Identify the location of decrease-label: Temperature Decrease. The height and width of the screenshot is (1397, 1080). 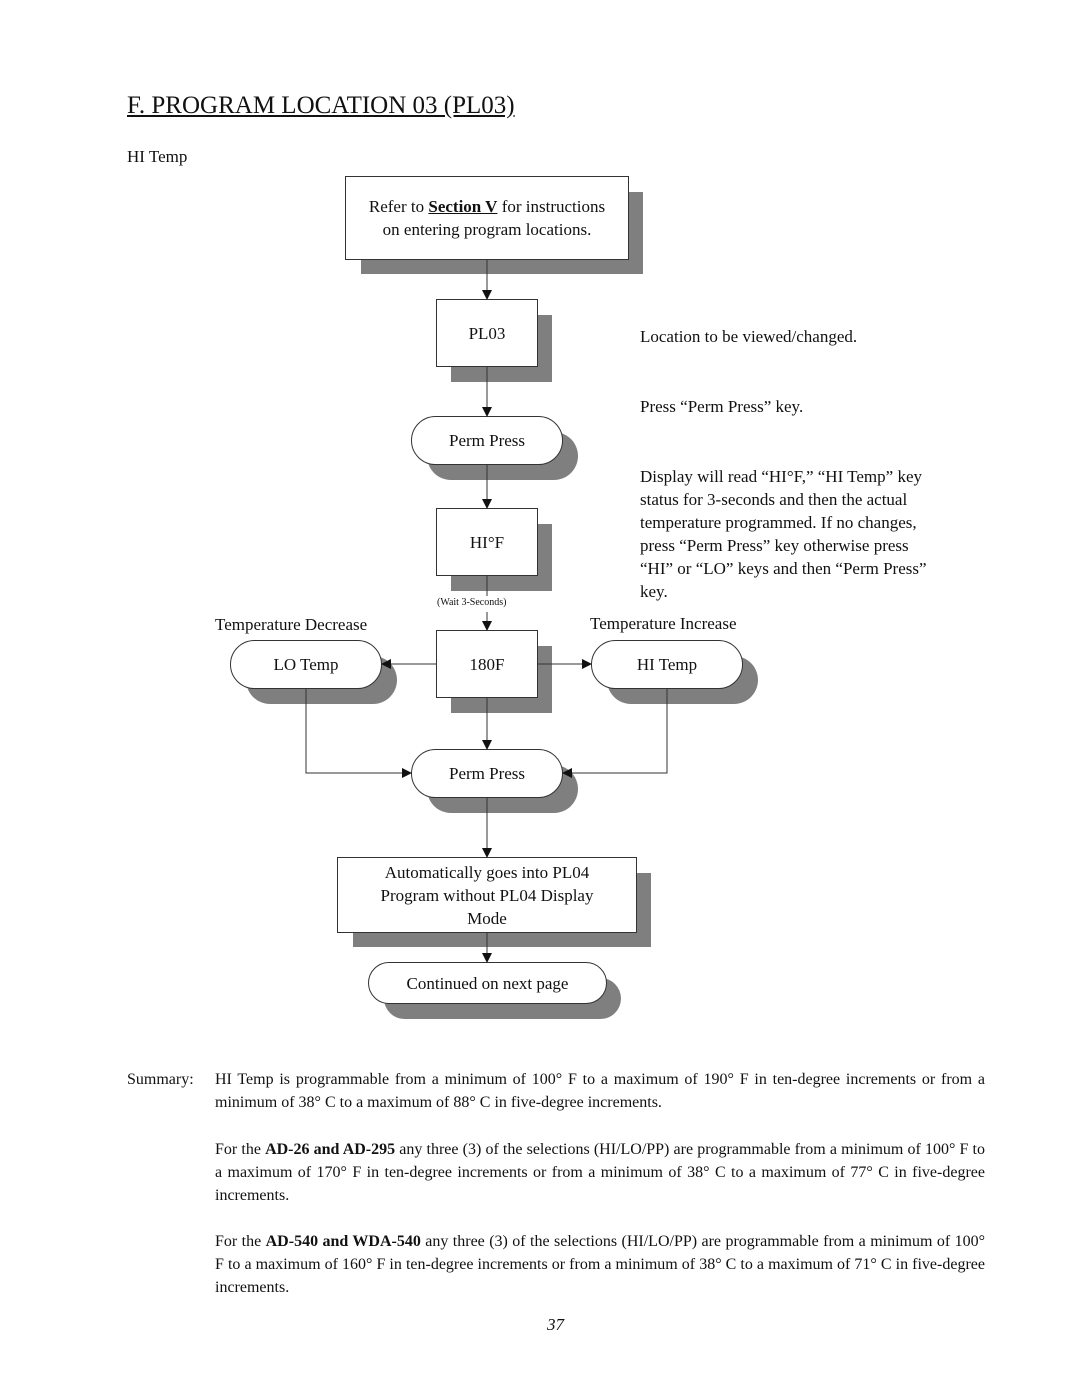
(291, 624).